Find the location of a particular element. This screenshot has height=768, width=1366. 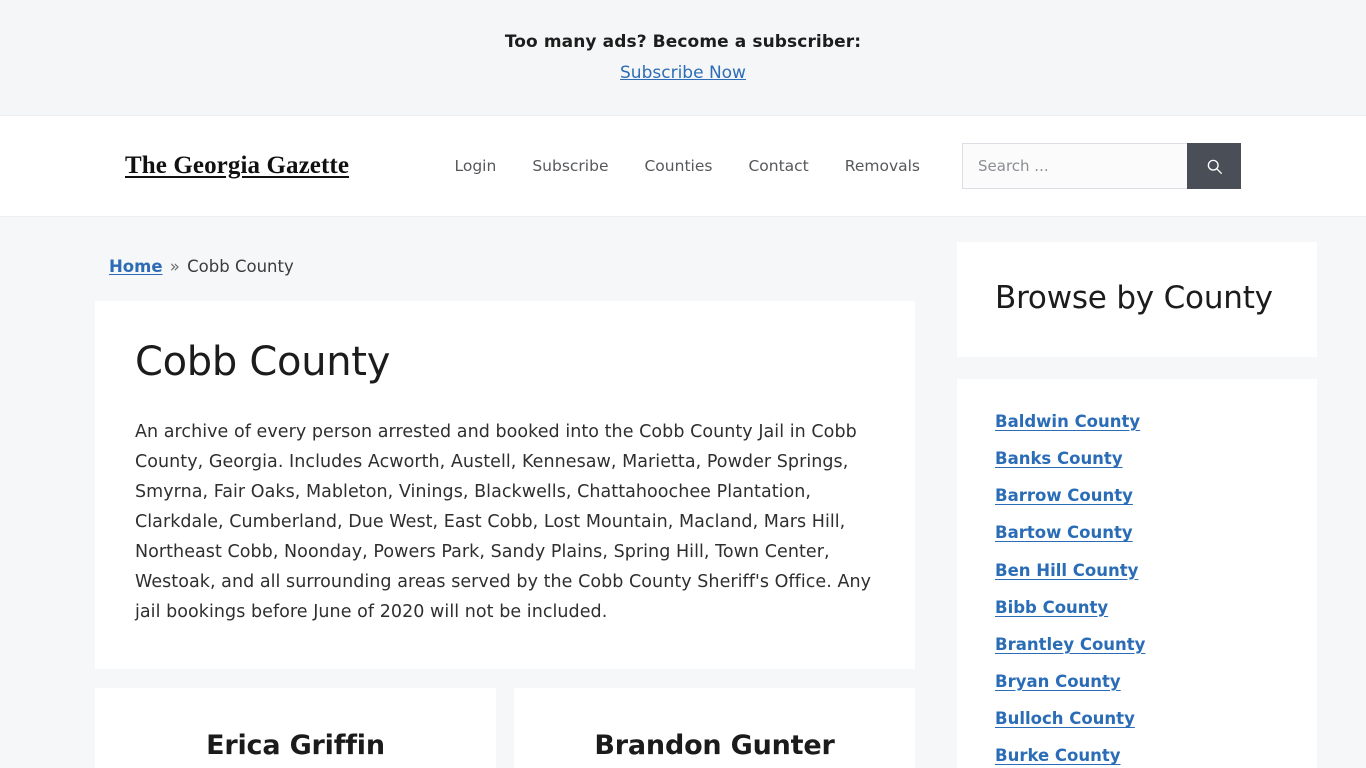

page-title: Cobb County is located at coordinates (263, 362).